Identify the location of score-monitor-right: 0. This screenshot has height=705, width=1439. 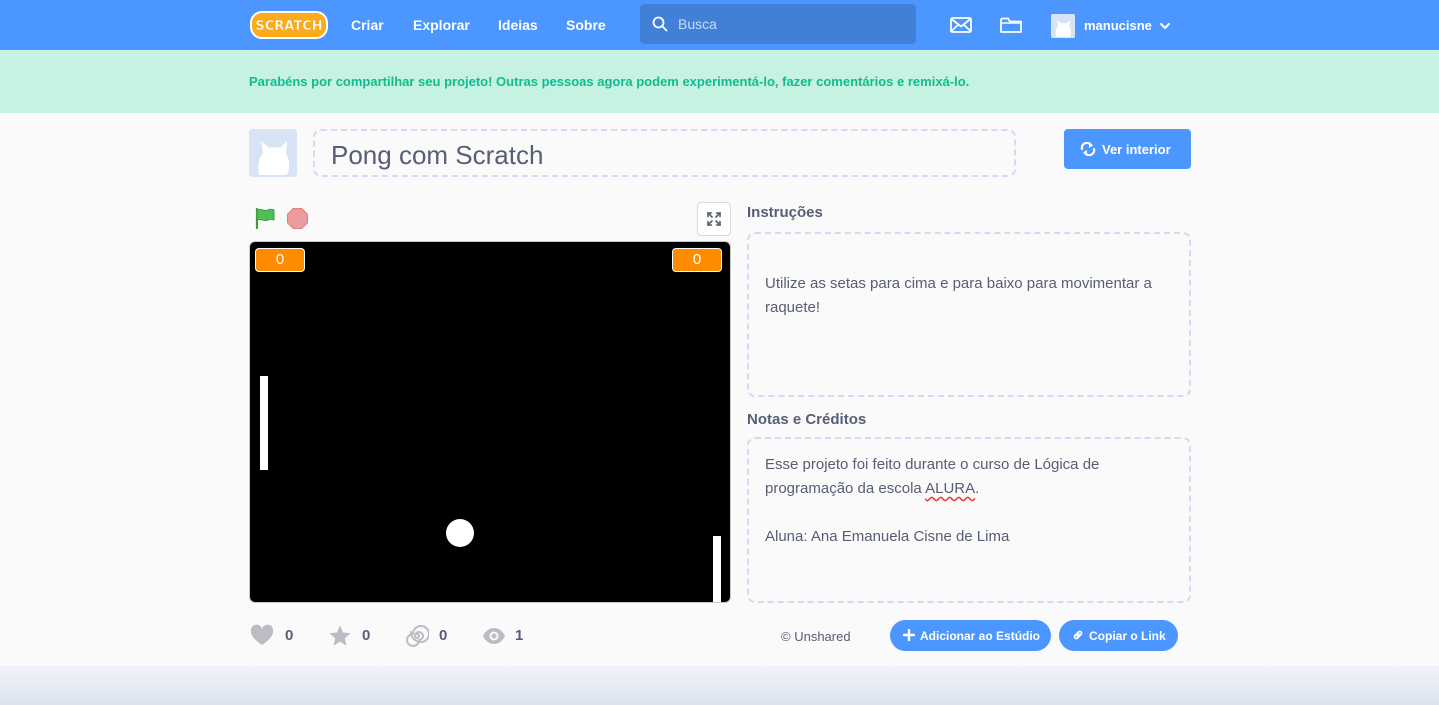
(697, 260).